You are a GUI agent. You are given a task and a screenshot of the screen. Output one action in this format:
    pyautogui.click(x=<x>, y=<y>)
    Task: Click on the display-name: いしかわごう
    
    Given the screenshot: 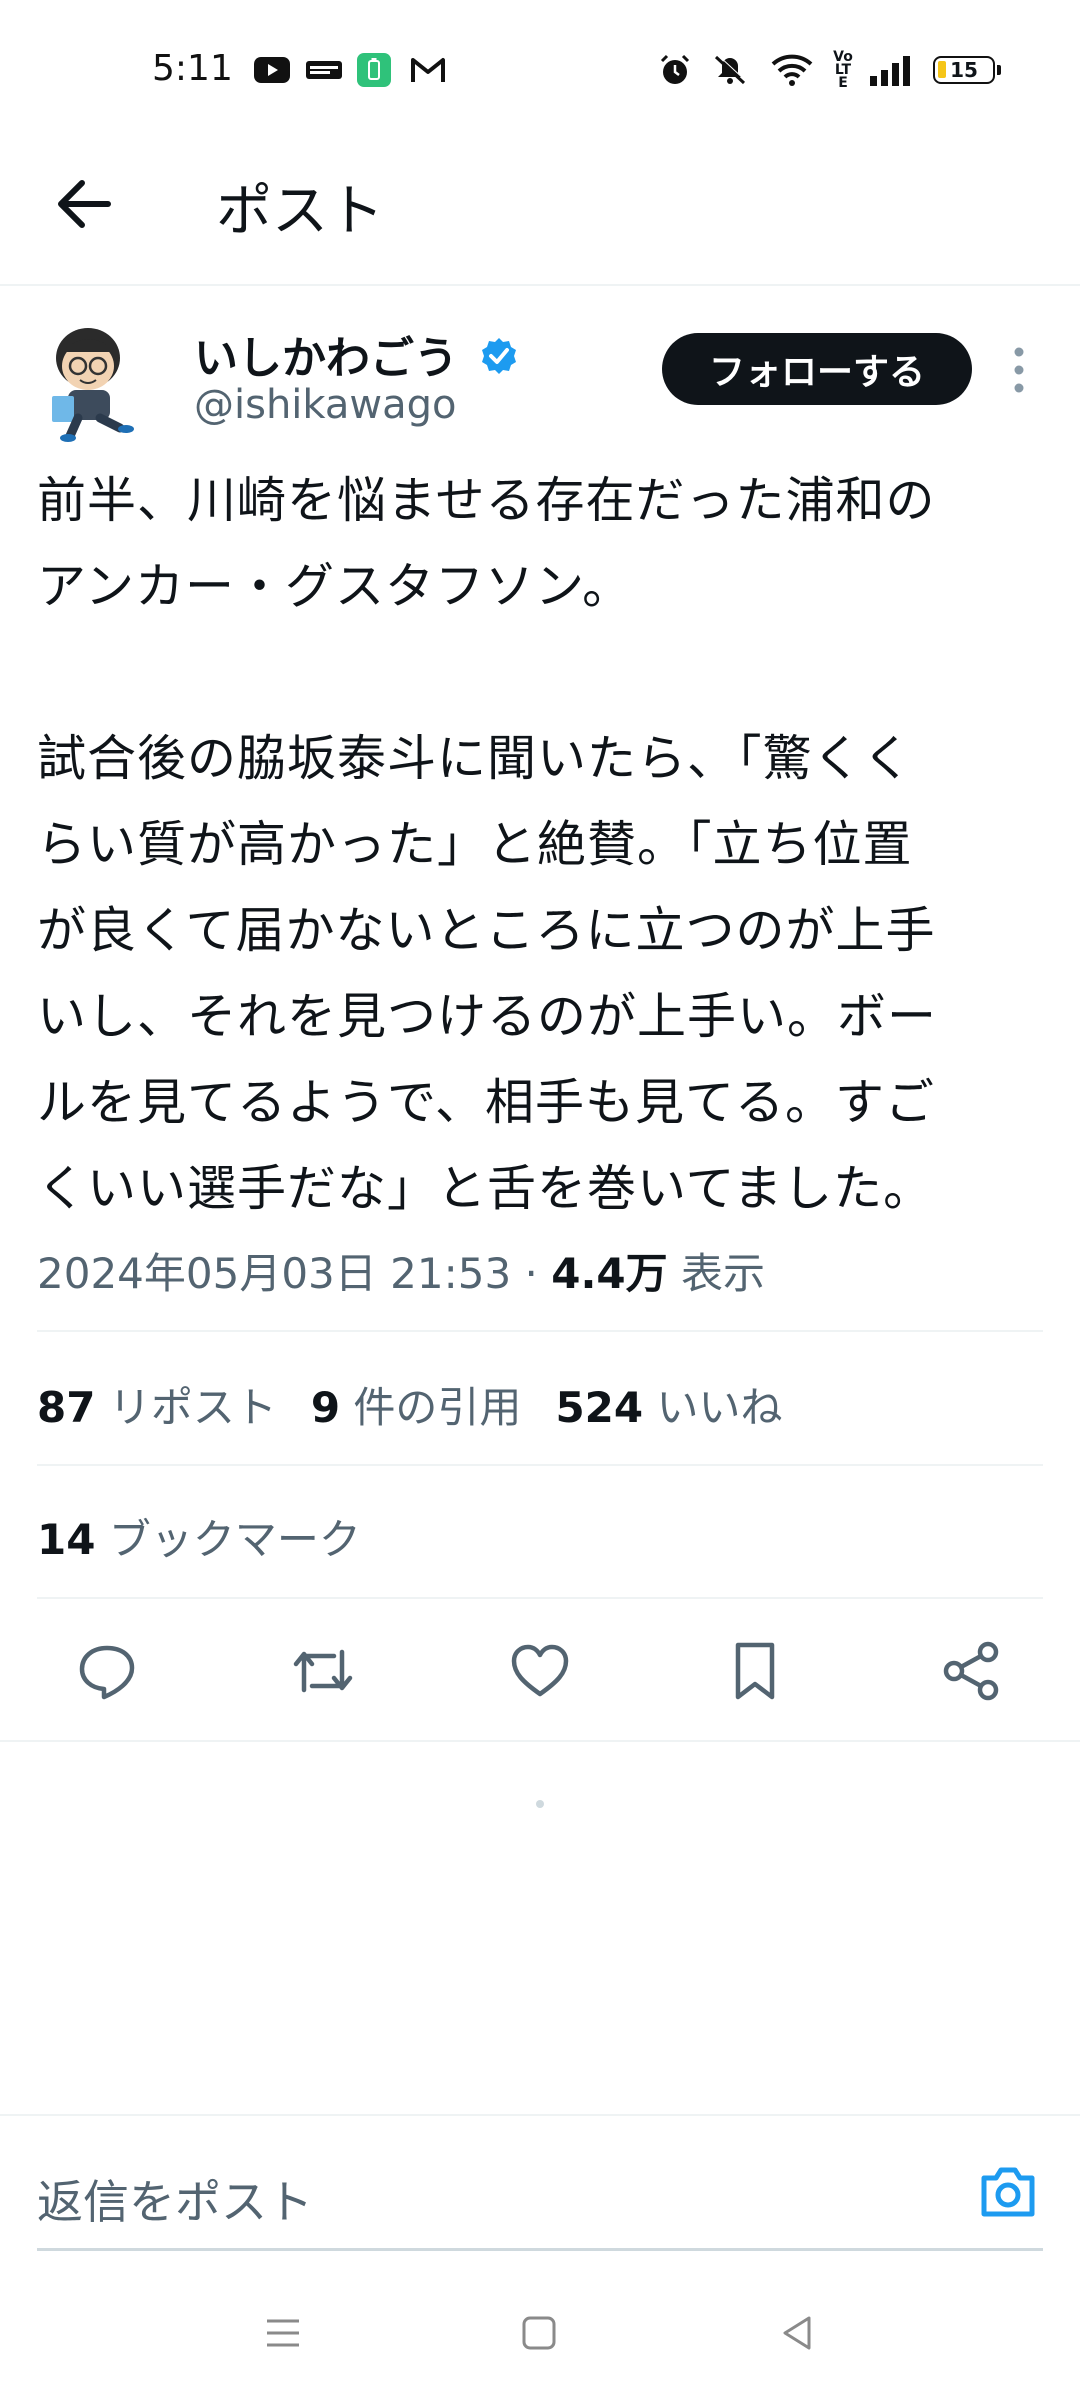 What is the action you would take?
    pyautogui.click(x=356, y=354)
    